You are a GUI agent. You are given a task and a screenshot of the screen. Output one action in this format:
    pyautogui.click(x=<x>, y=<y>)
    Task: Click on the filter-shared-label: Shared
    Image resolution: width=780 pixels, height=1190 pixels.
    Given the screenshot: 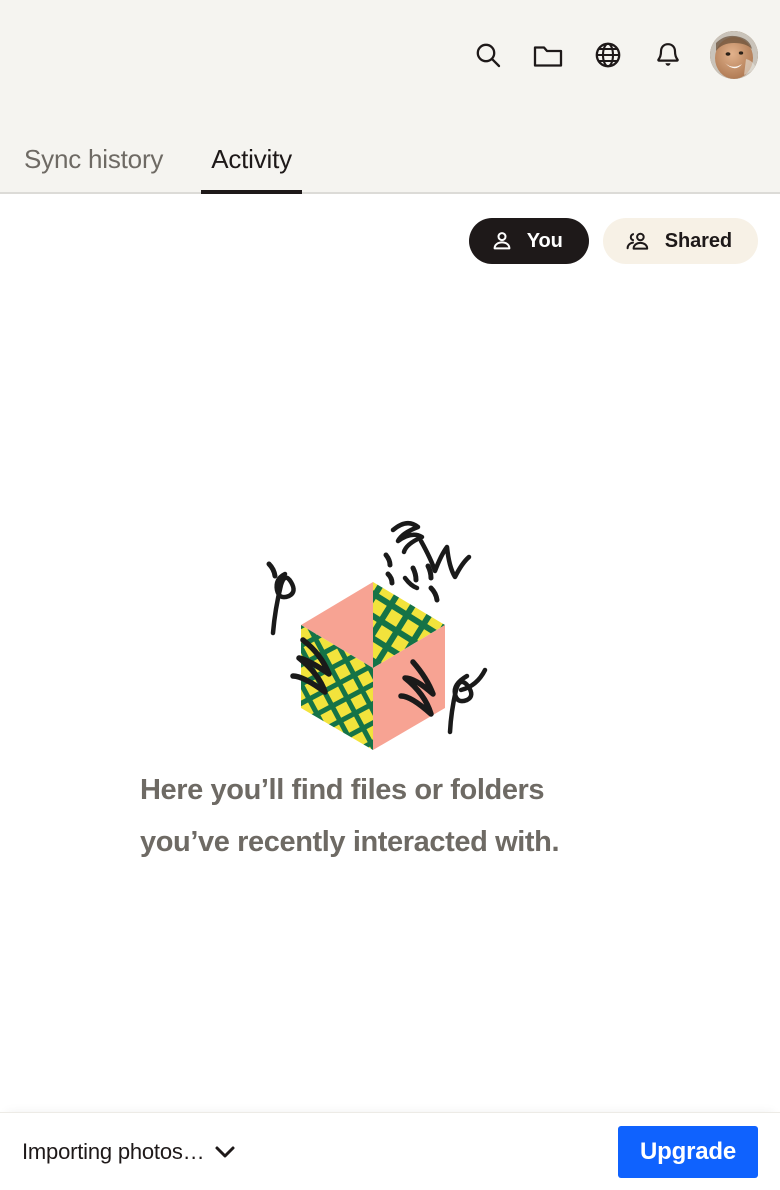 What is the action you would take?
    pyautogui.click(x=698, y=240)
    